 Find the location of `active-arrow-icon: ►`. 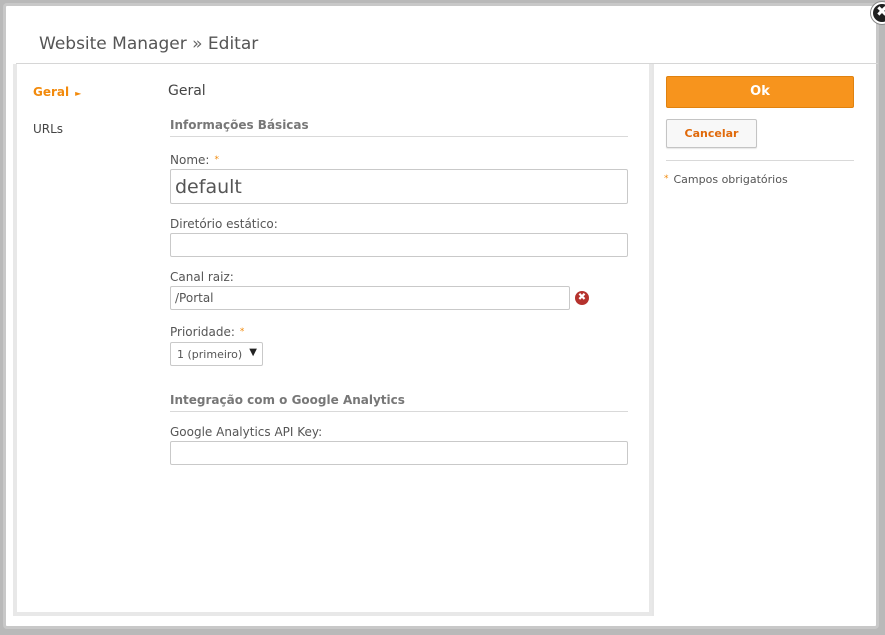

active-arrow-icon: ► is located at coordinates (78, 93).